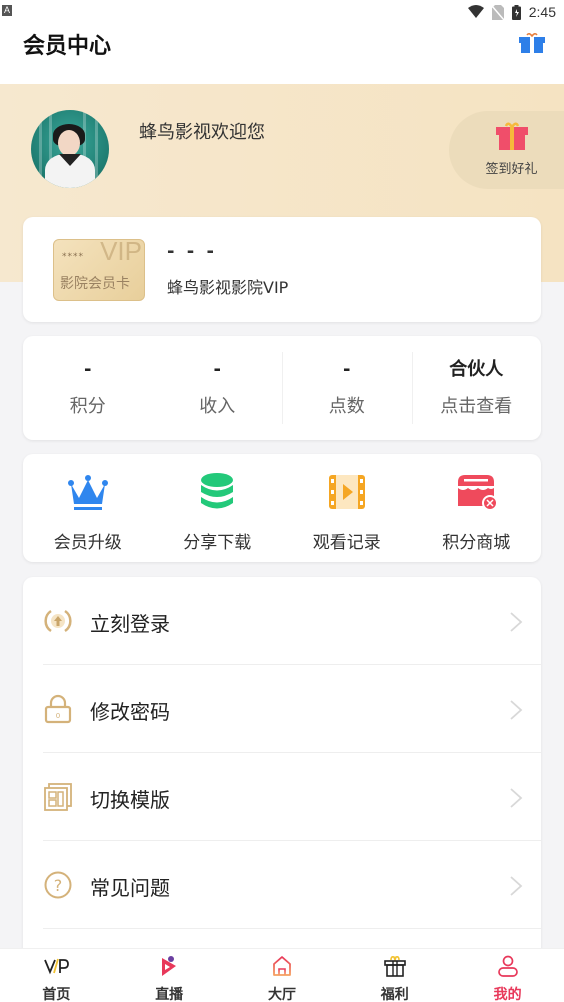  I want to click on bottom-tab-bar: 首页 直播 大厅 福利 我的, so click(282, 975).